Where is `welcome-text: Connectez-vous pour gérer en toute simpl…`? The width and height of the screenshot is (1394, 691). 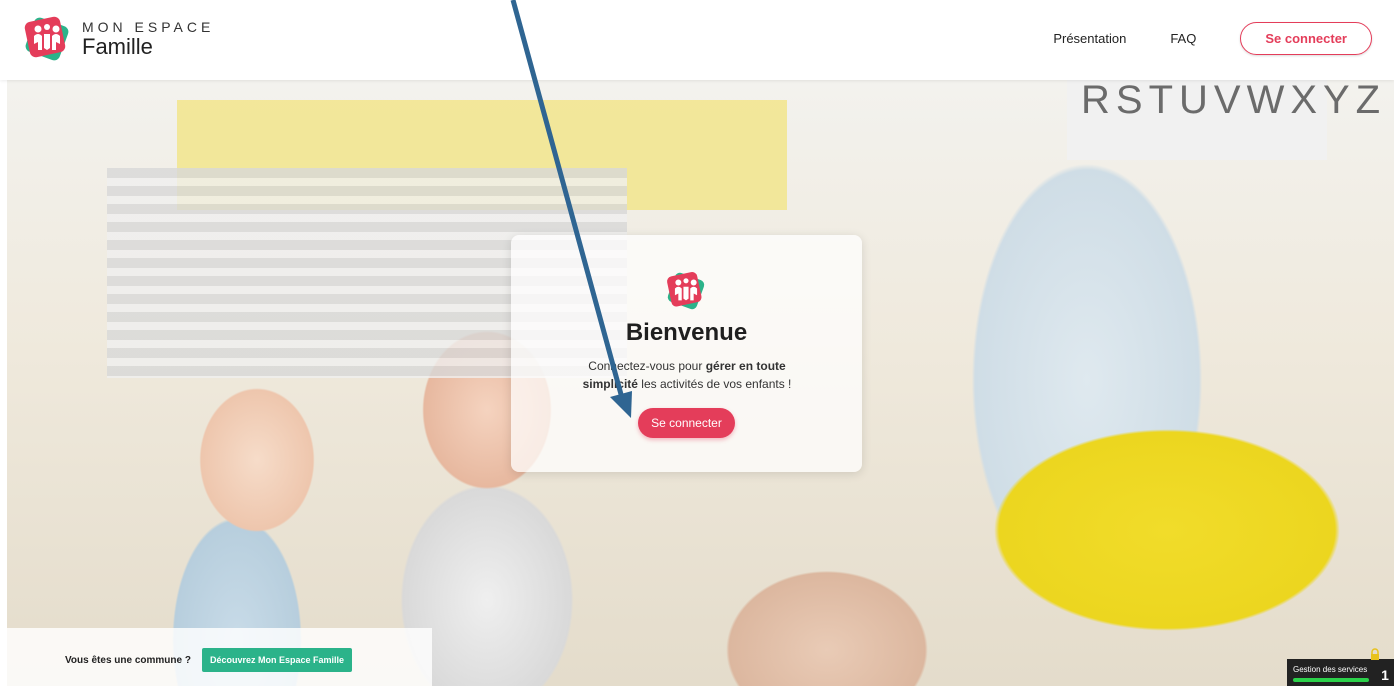
welcome-text: Connectez-vous pour gérer en toute simpl… is located at coordinates (687, 375).